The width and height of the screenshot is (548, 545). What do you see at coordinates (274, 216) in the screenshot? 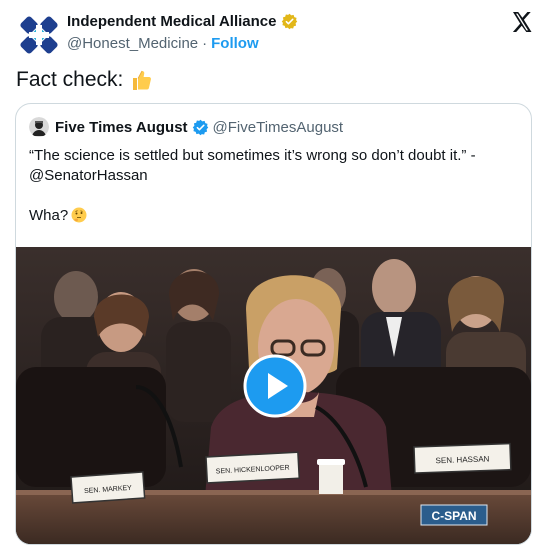
I see `quoted-text-line: Wha?` at bounding box center [274, 216].